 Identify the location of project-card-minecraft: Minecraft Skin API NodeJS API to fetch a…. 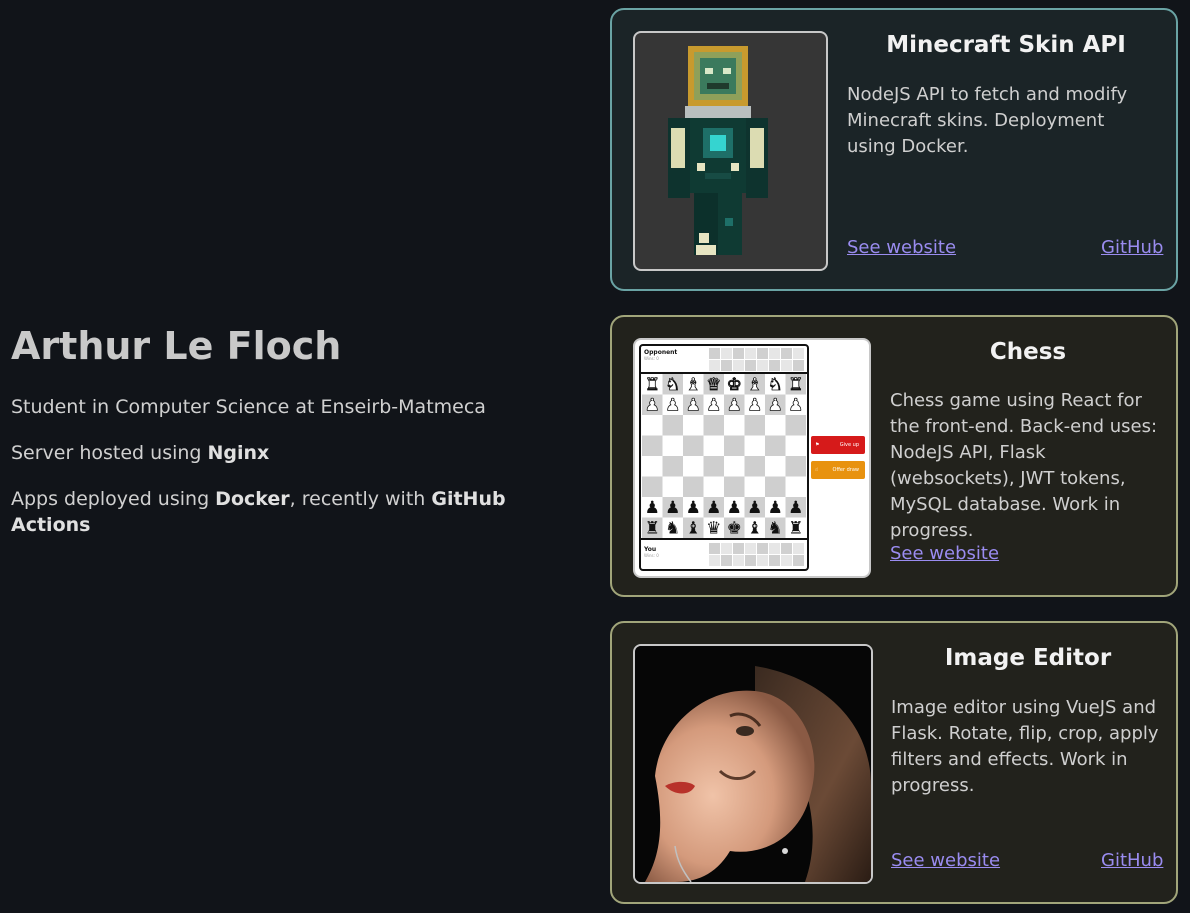
(894, 149).